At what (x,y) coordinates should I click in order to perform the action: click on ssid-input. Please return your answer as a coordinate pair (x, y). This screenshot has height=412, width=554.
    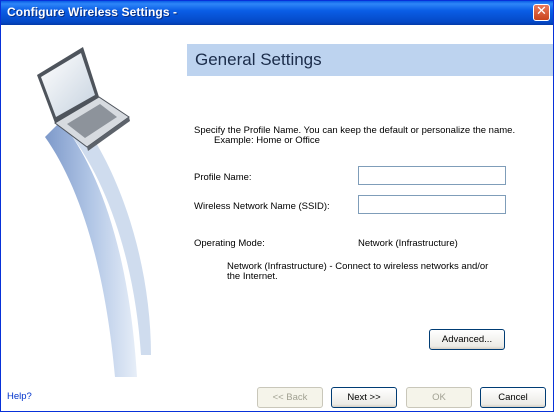
    Looking at the image, I should click on (432, 204).